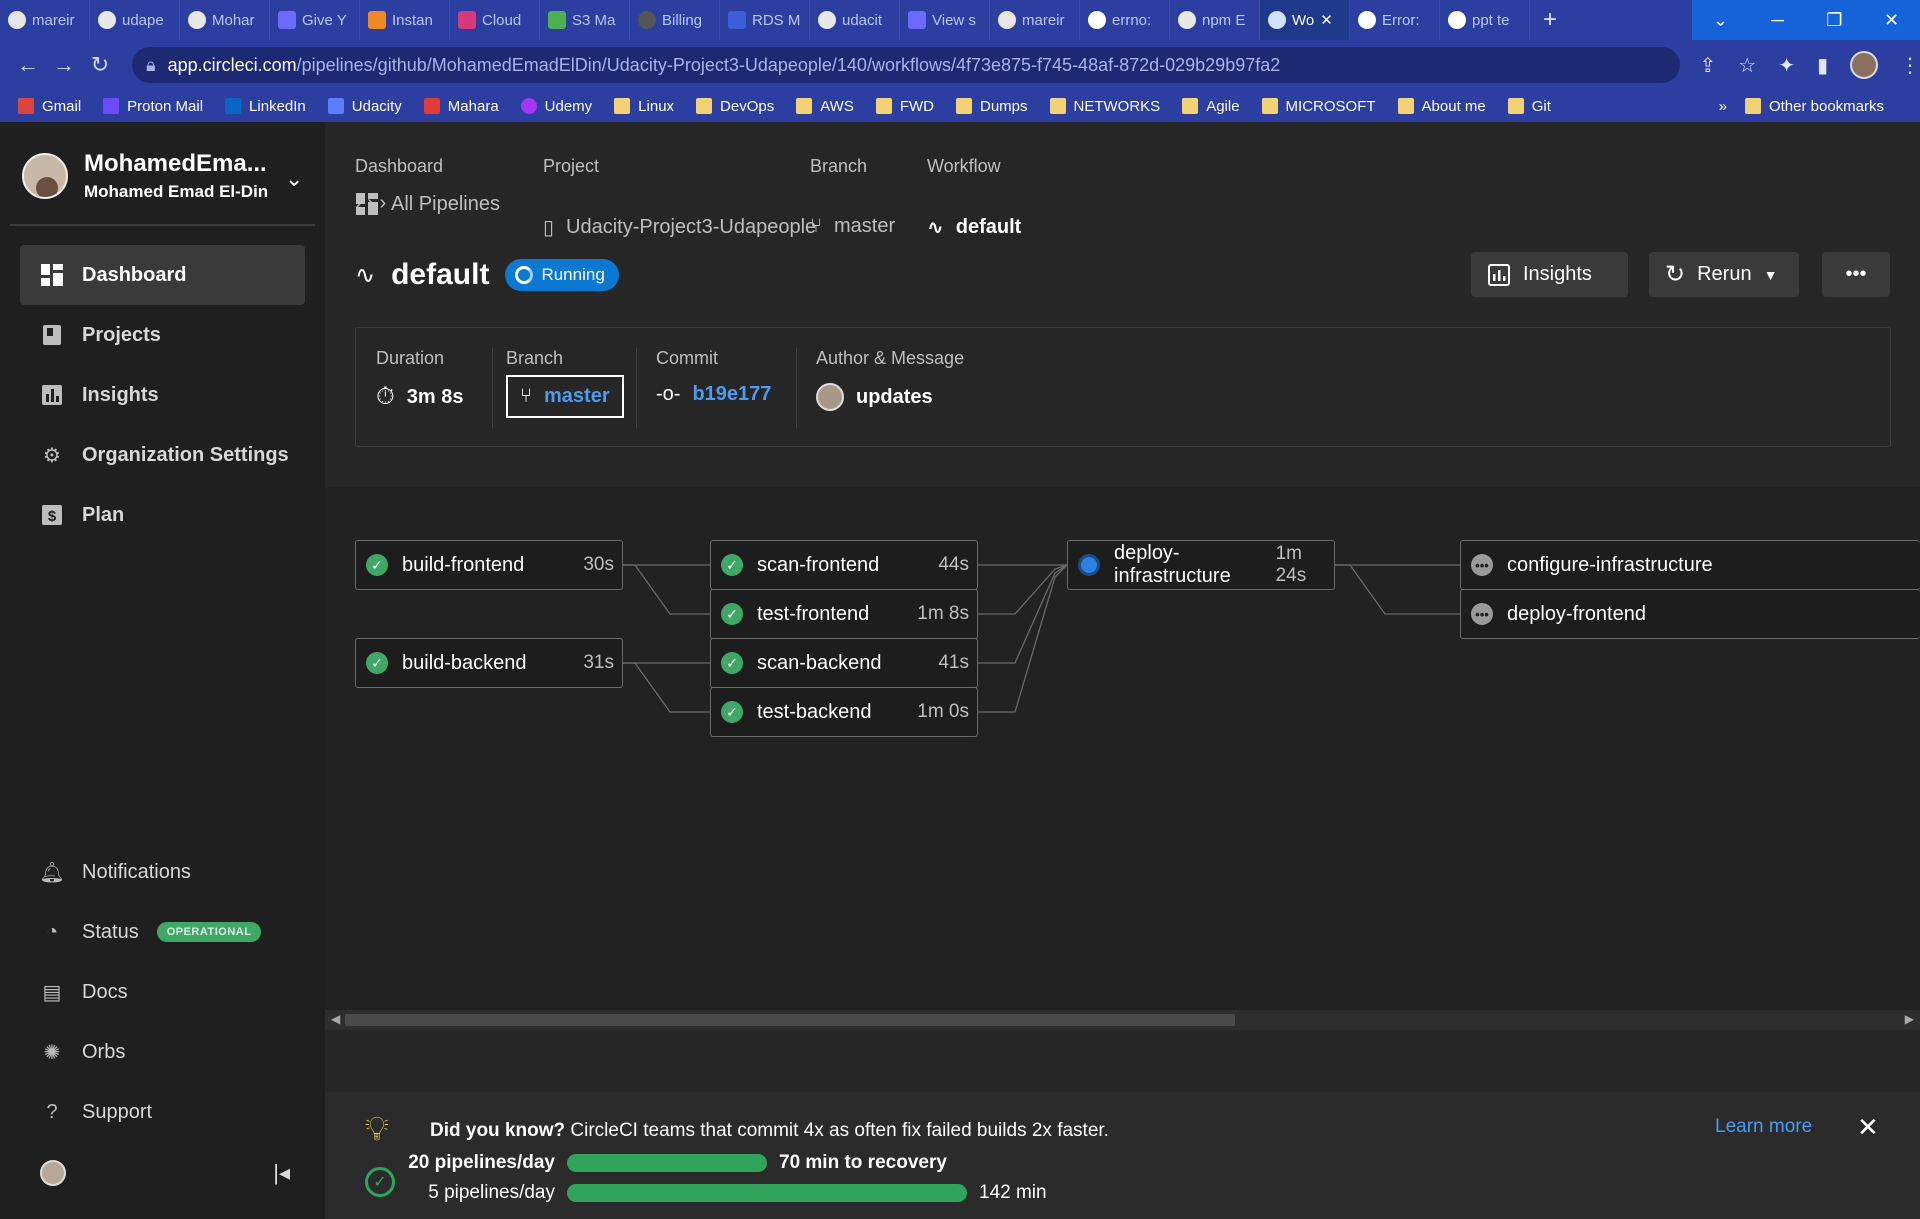  I want to click on reload-icon: ↻, so click(100, 65).